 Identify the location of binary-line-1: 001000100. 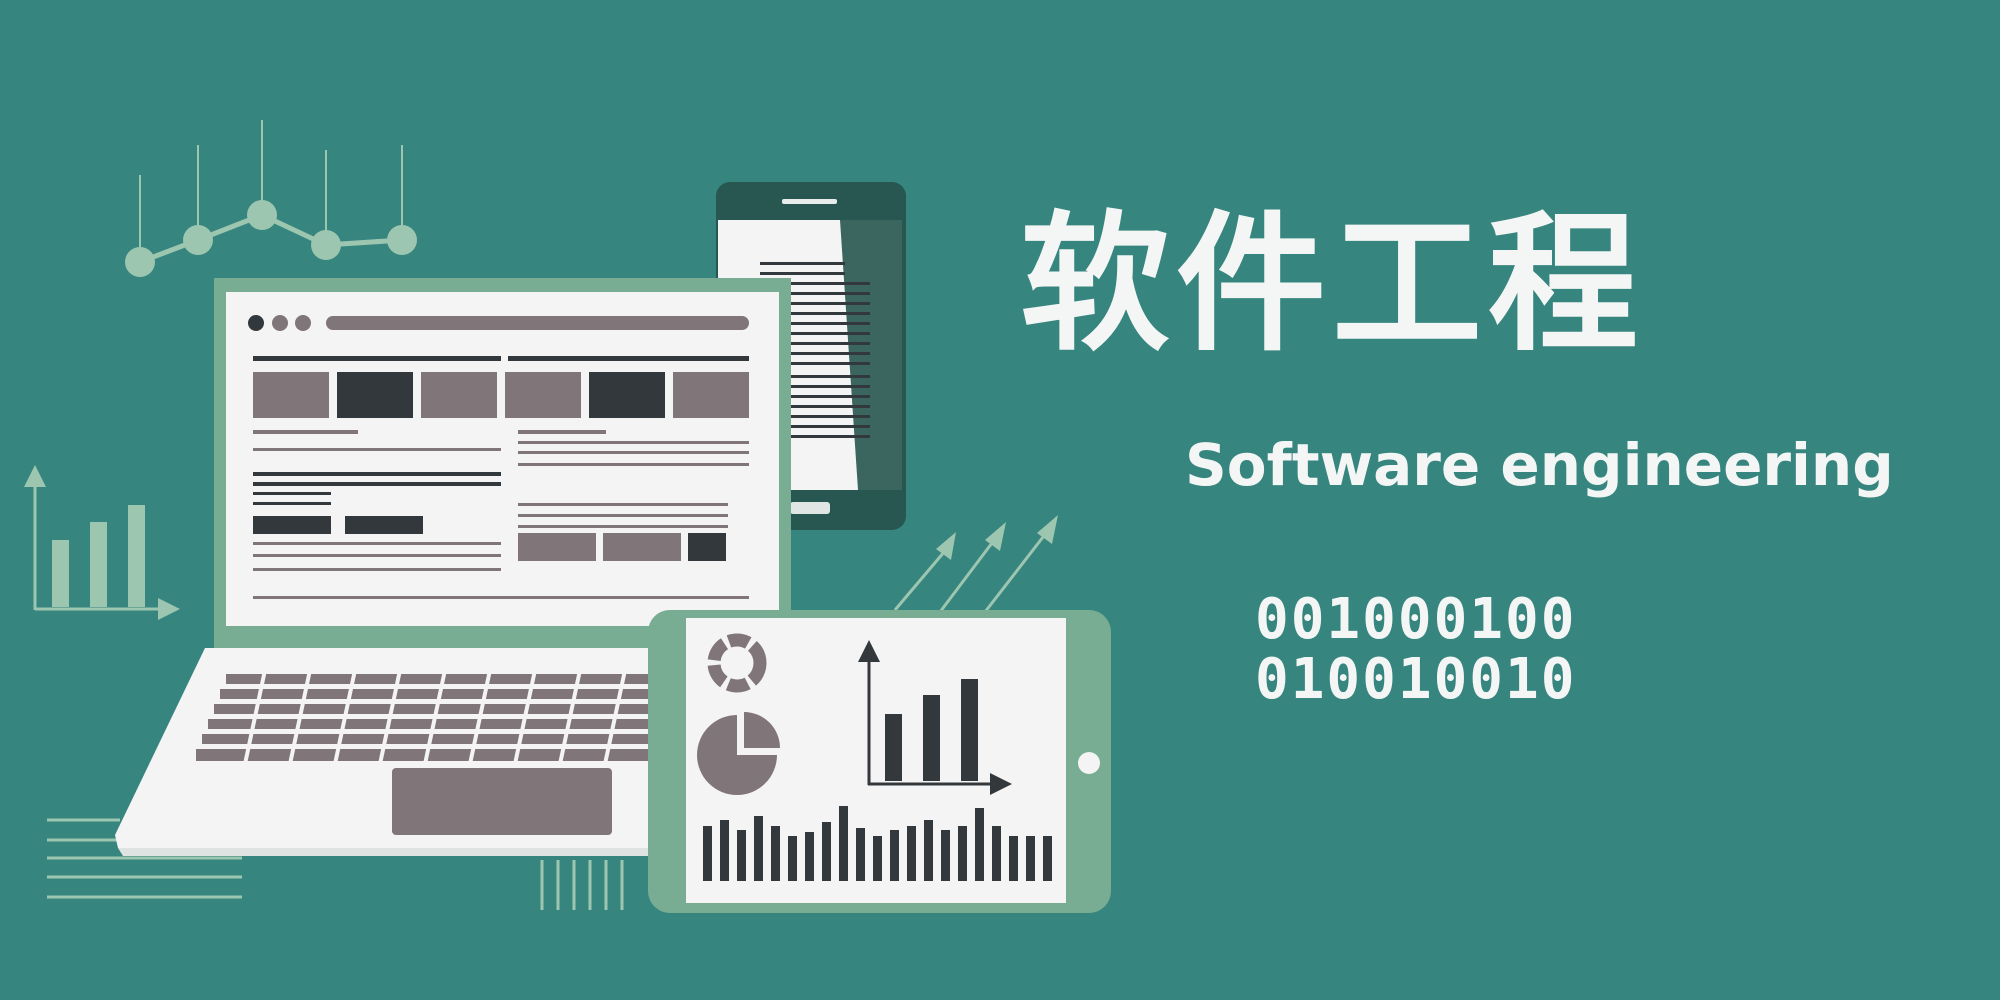
(1416, 619).